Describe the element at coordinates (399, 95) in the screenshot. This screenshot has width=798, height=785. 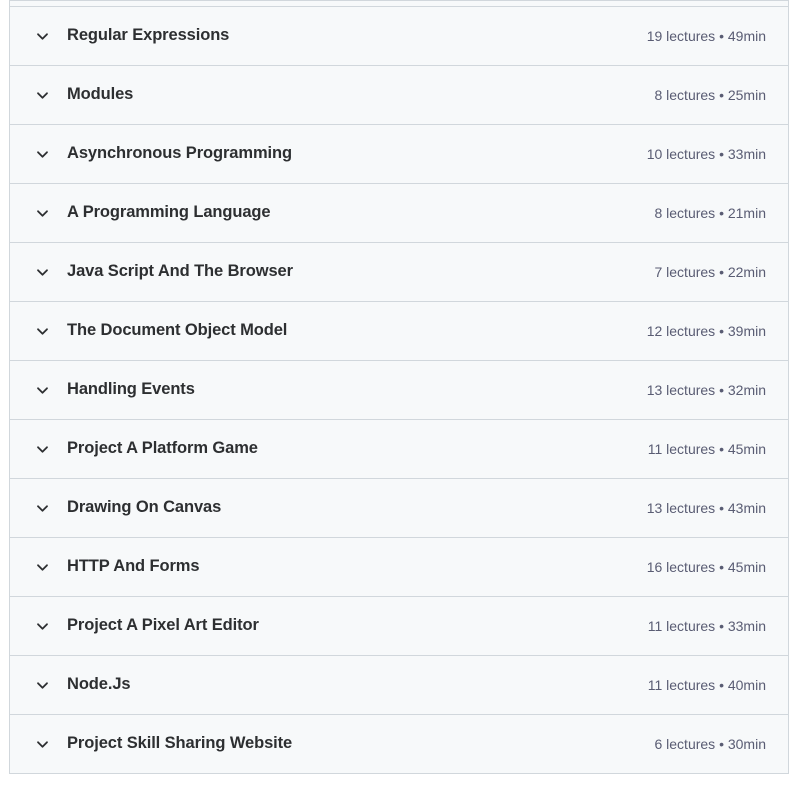
I see `section-row: Modules 8 lectures • 25min` at that location.